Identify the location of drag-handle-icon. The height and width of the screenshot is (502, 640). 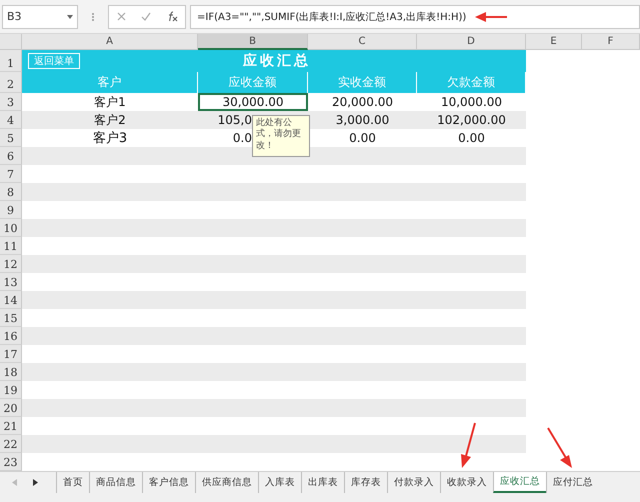
(93, 16).